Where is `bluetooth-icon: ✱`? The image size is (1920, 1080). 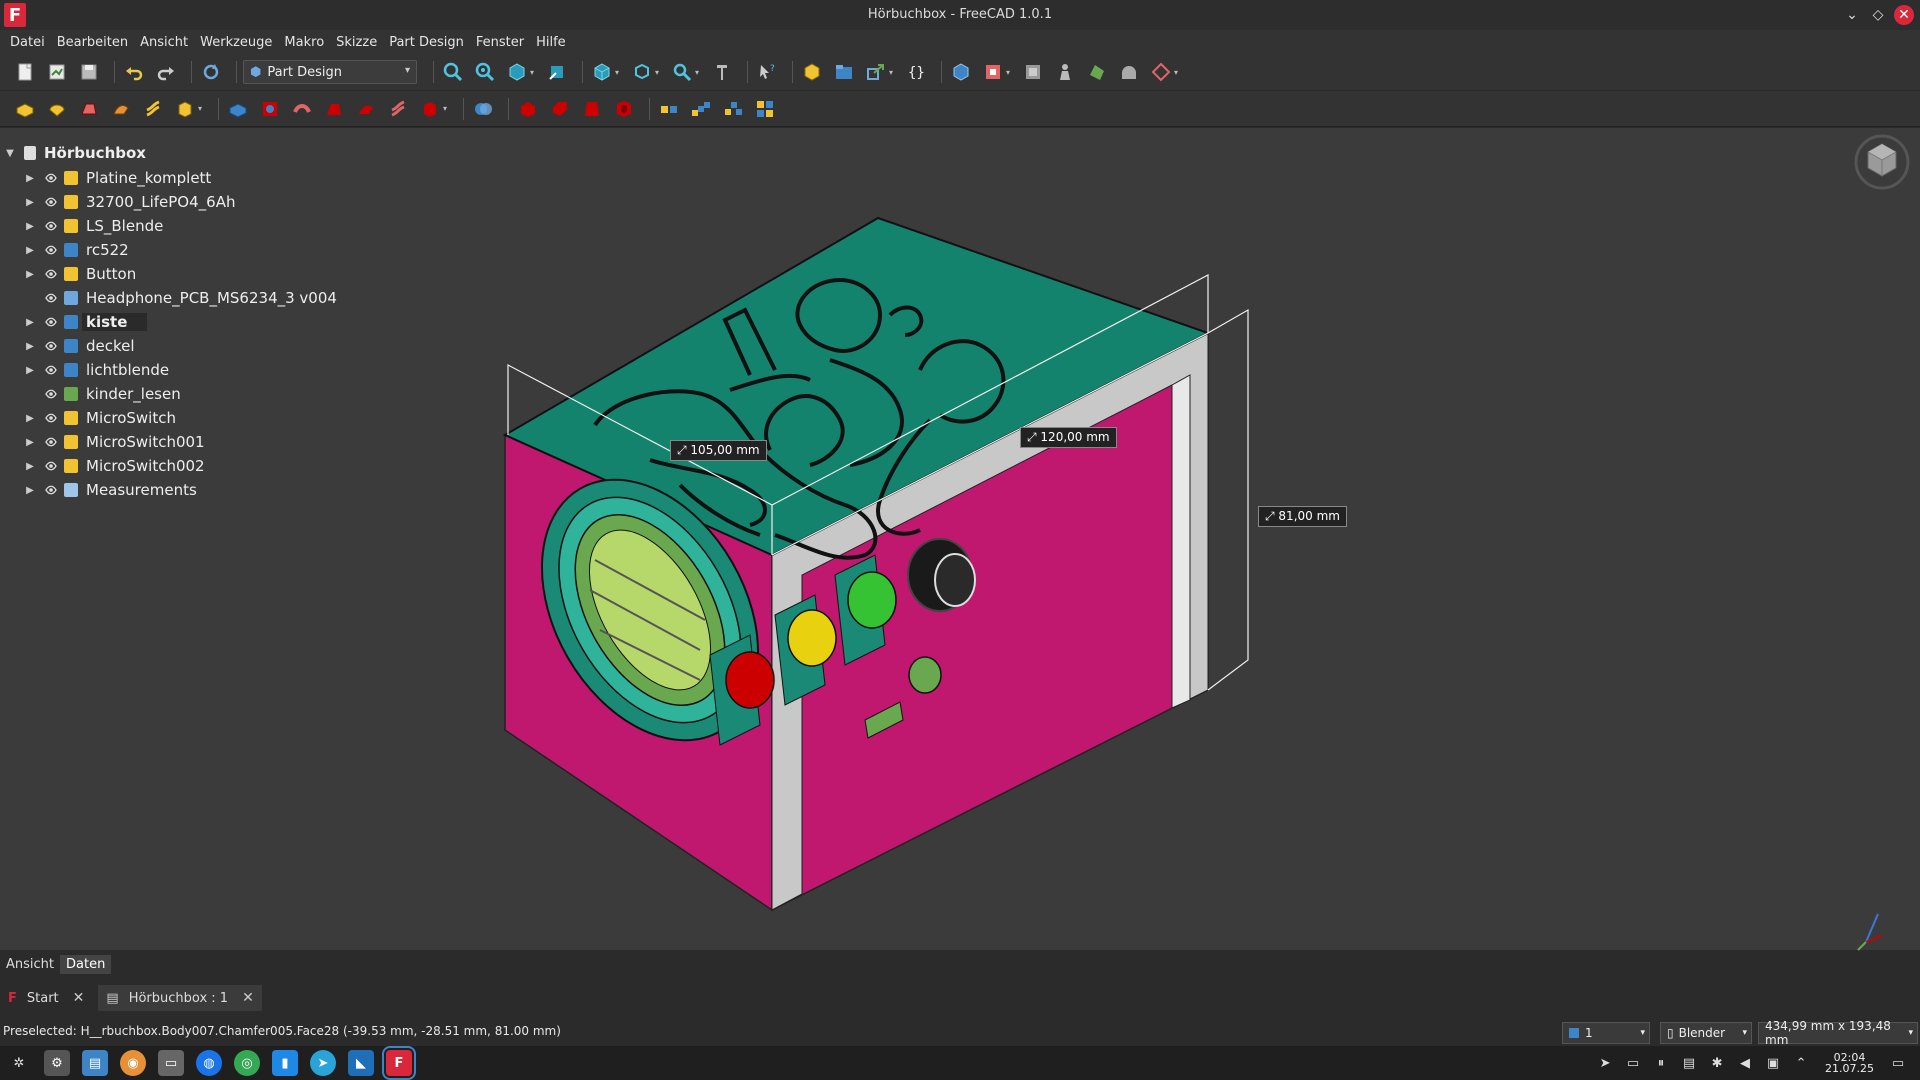 bluetooth-icon: ✱ is located at coordinates (1717, 1063).